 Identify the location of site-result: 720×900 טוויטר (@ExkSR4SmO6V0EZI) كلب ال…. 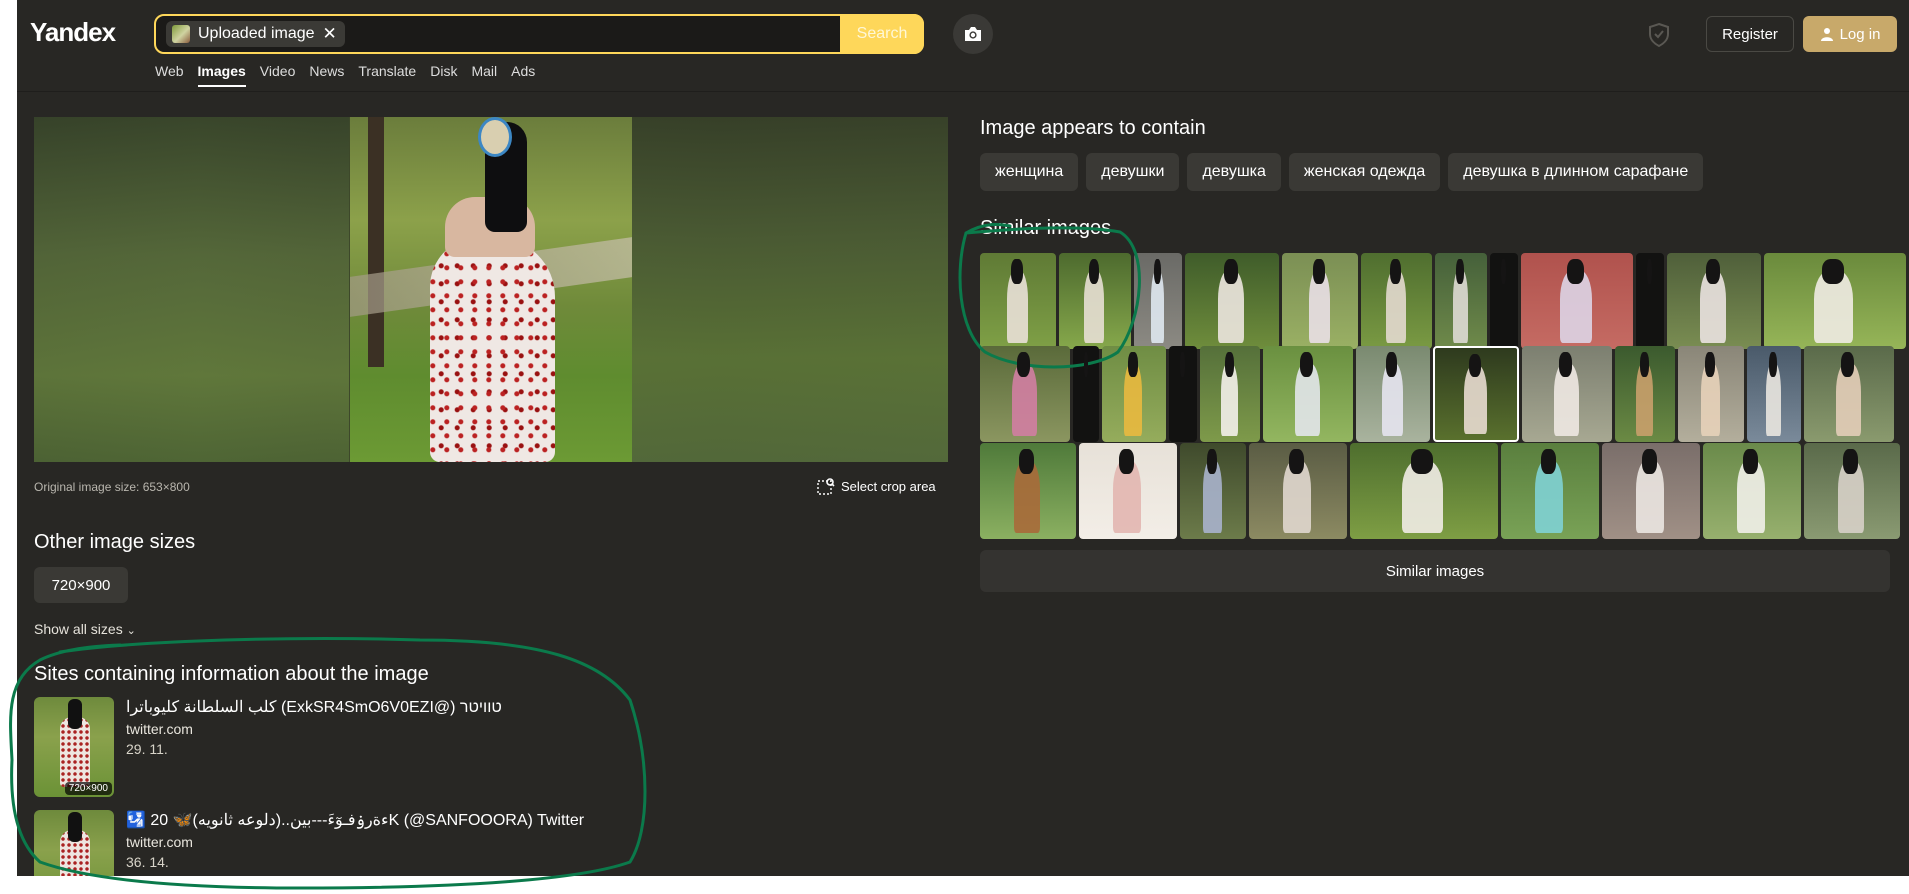
(344, 747).